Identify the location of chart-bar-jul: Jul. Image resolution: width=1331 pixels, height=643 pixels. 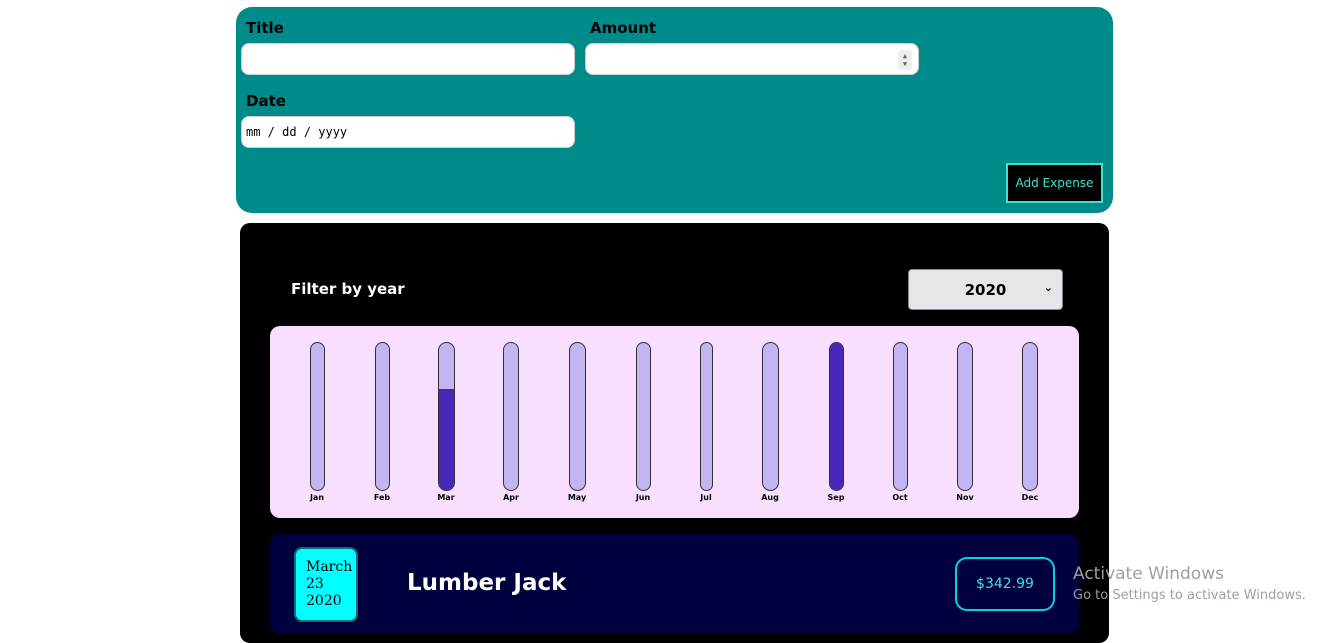
(706, 422).